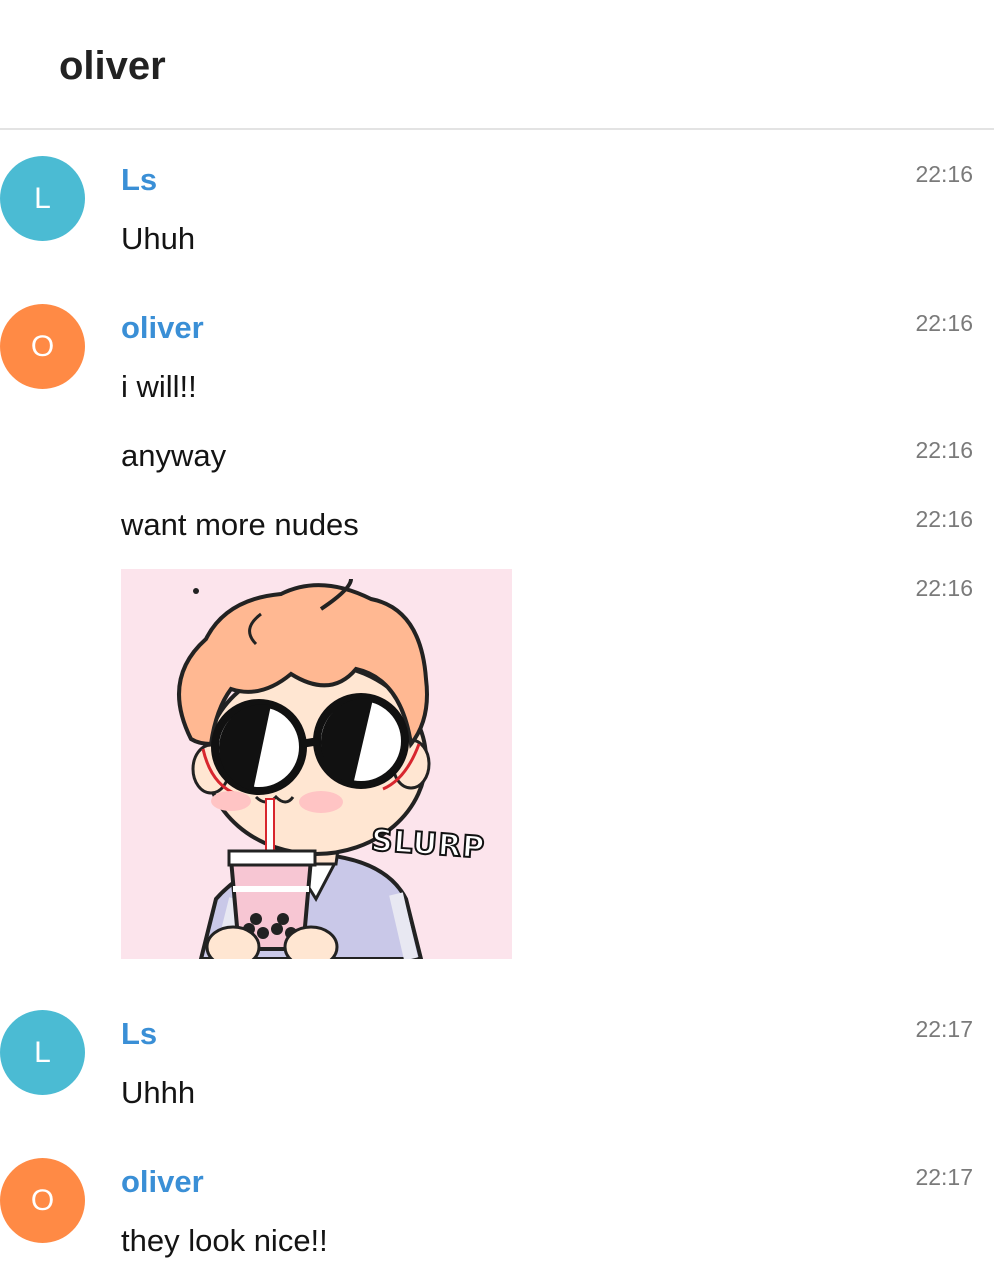 This screenshot has width=994, height=1280. What do you see at coordinates (240, 524) in the screenshot?
I see `message-text: want more nudes` at bounding box center [240, 524].